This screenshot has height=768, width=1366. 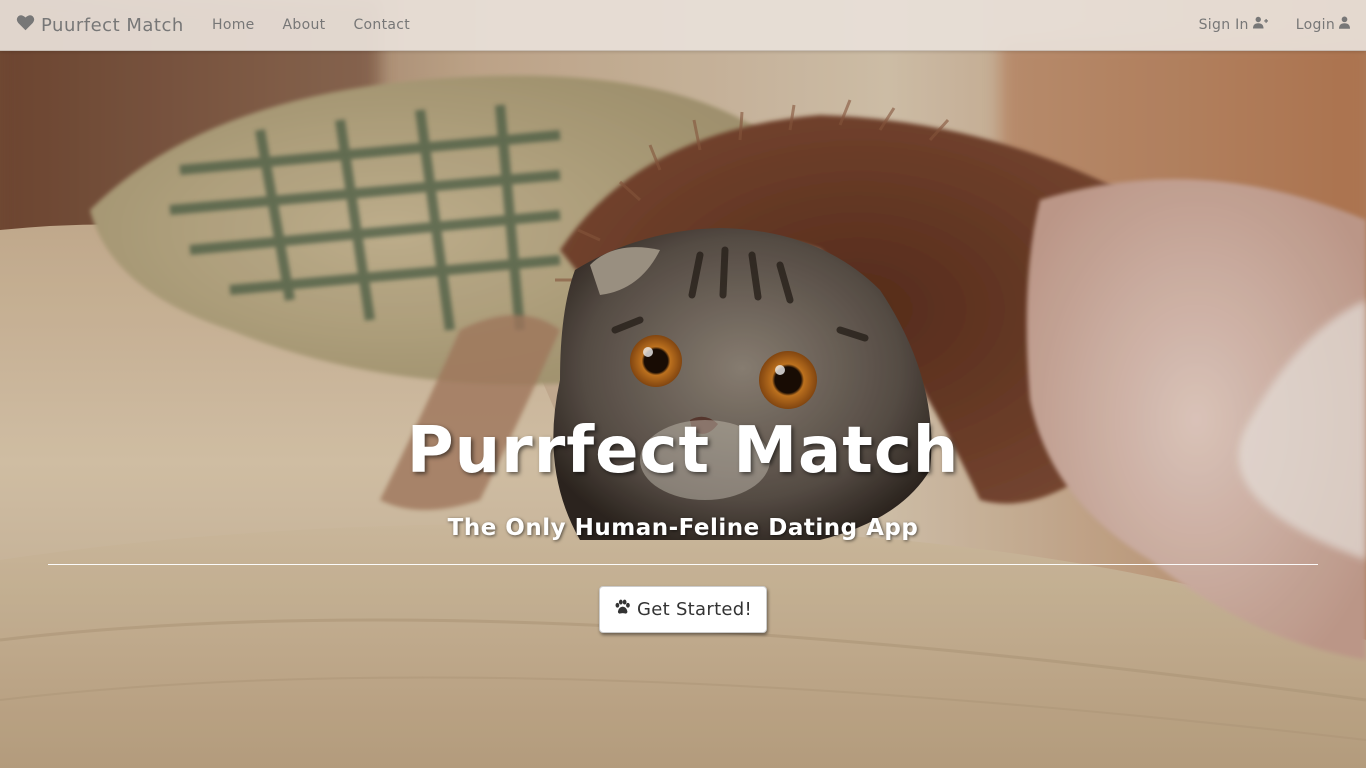 What do you see at coordinates (1260, 25) in the screenshot?
I see `user-plus-icon` at bounding box center [1260, 25].